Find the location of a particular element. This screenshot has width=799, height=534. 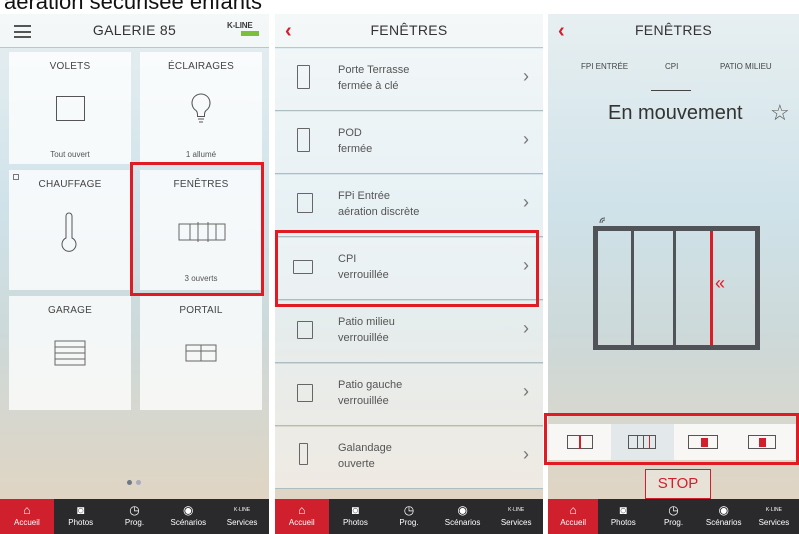

tile-chauffage: CHAUFFAGE is located at coordinates (70, 230).